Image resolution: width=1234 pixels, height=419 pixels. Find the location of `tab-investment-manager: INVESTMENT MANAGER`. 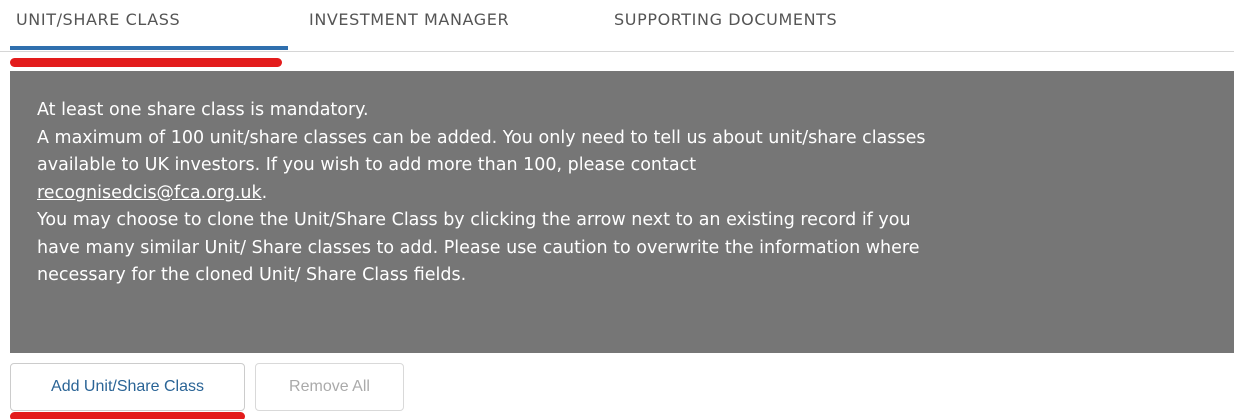

tab-investment-manager: INVESTMENT MANAGER is located at coordinates (409, 19).